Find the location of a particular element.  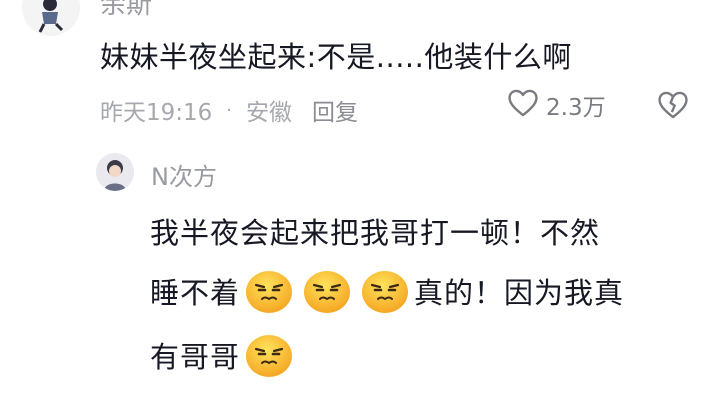

comment-time: 昨天19:16 is located at coordinates (156, 113).